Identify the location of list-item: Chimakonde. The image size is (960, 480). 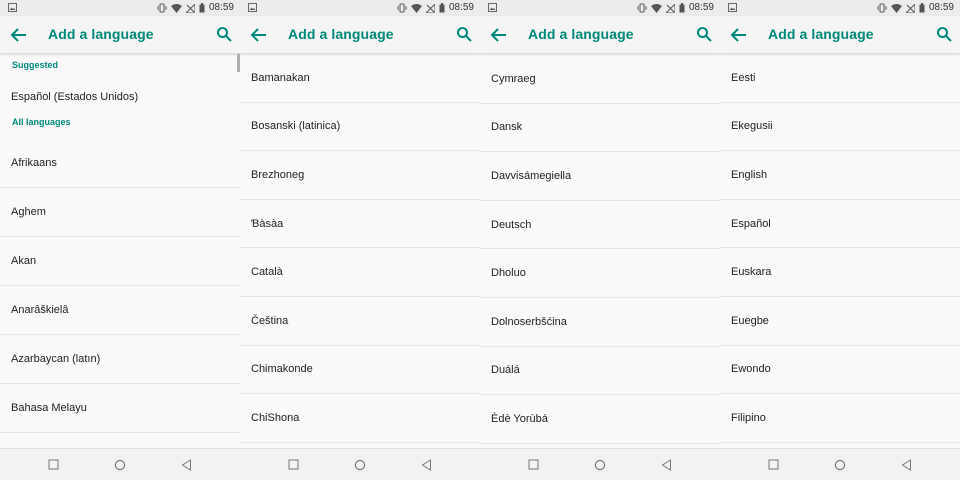
(360, 370).